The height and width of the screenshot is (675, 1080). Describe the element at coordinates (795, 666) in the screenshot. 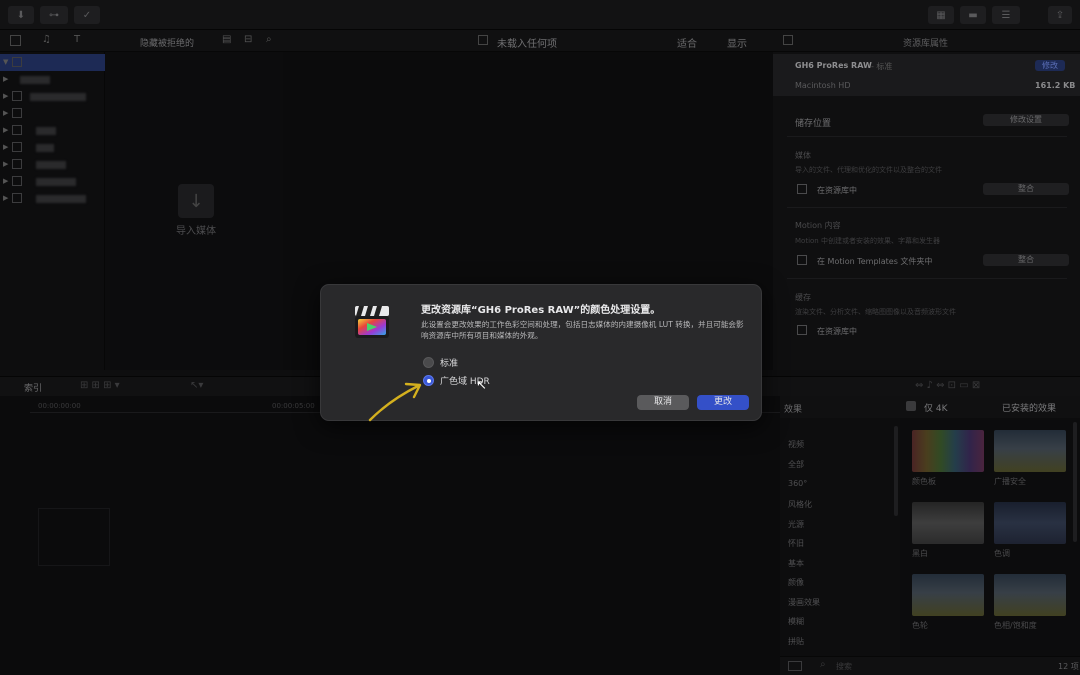

I see `sidebar-toggle-icon` at that location.